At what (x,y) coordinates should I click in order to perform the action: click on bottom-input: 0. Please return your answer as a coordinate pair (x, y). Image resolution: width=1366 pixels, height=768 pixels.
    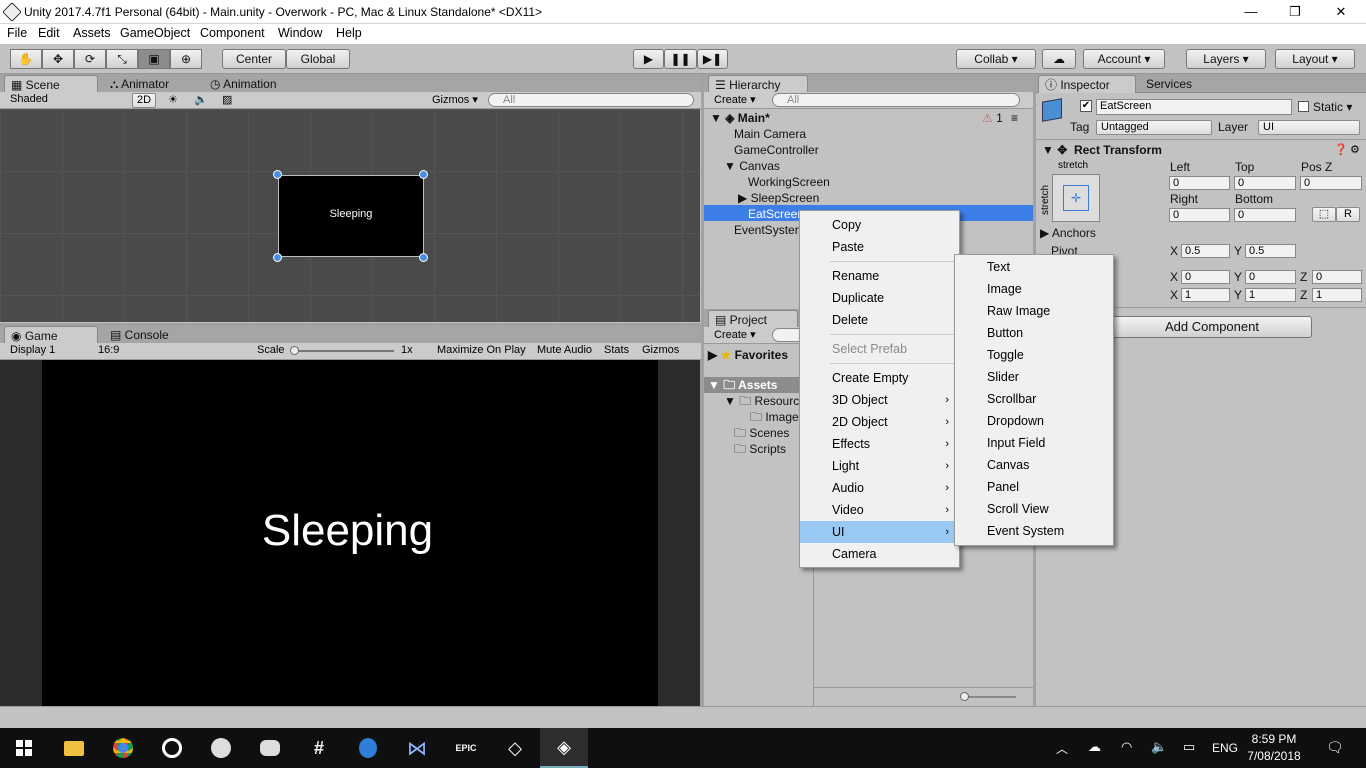
    Looking at the image, I should click on (1265, 215).